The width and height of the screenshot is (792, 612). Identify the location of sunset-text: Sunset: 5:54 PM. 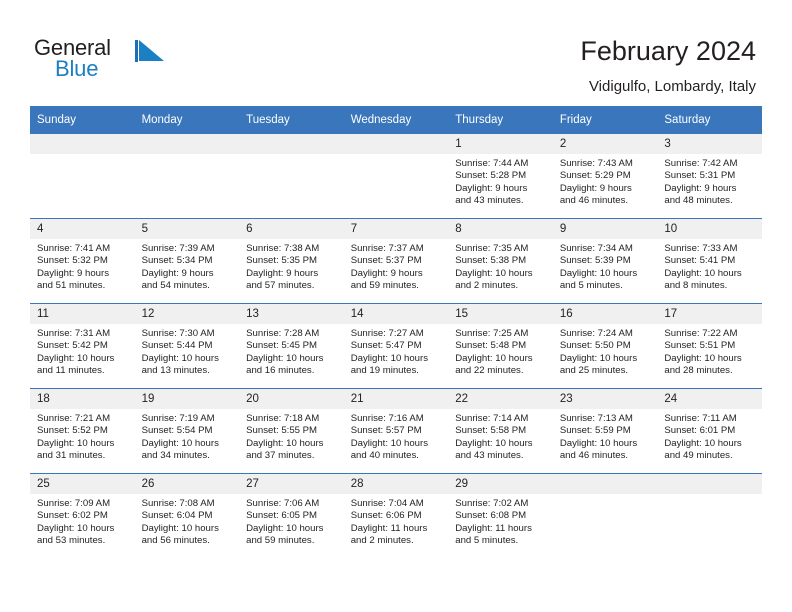
(177, 431).